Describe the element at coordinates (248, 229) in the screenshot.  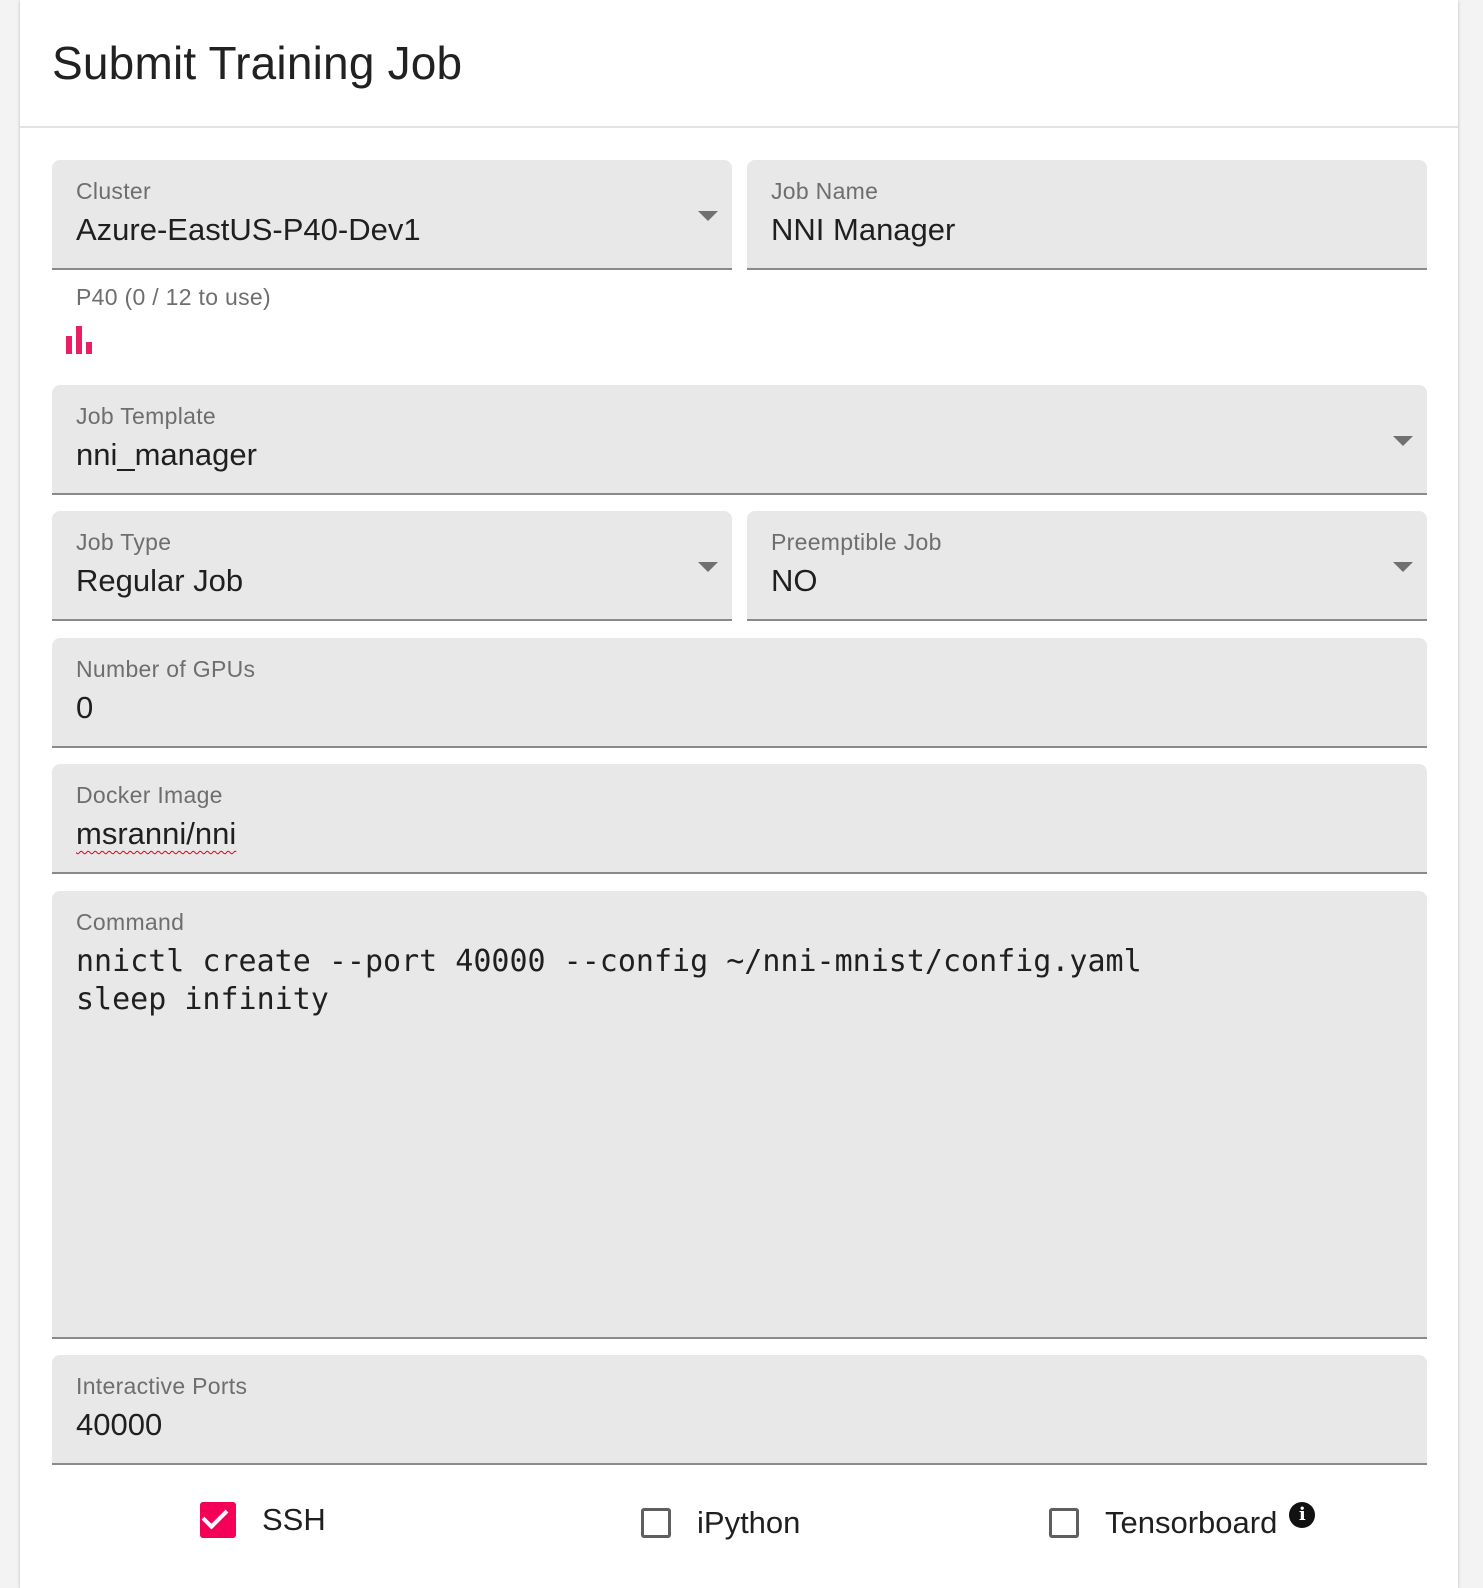
I see `cluster-value: Azure-EastUS-P40-Dev1` at that location.